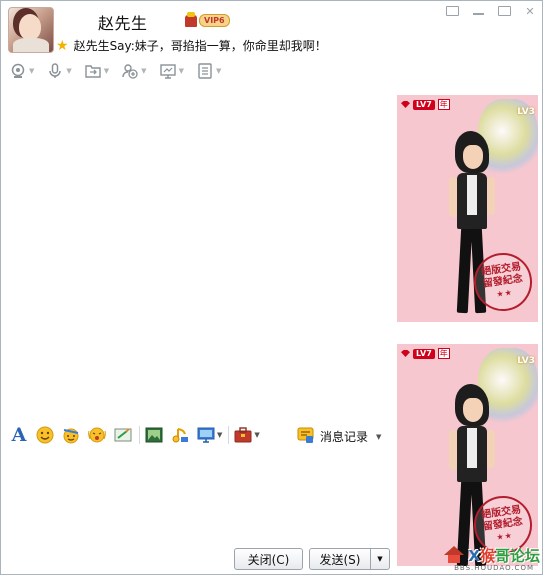 This screenshot has height=575, width=543. I want to click on emoji-icon, so click(45, 435).